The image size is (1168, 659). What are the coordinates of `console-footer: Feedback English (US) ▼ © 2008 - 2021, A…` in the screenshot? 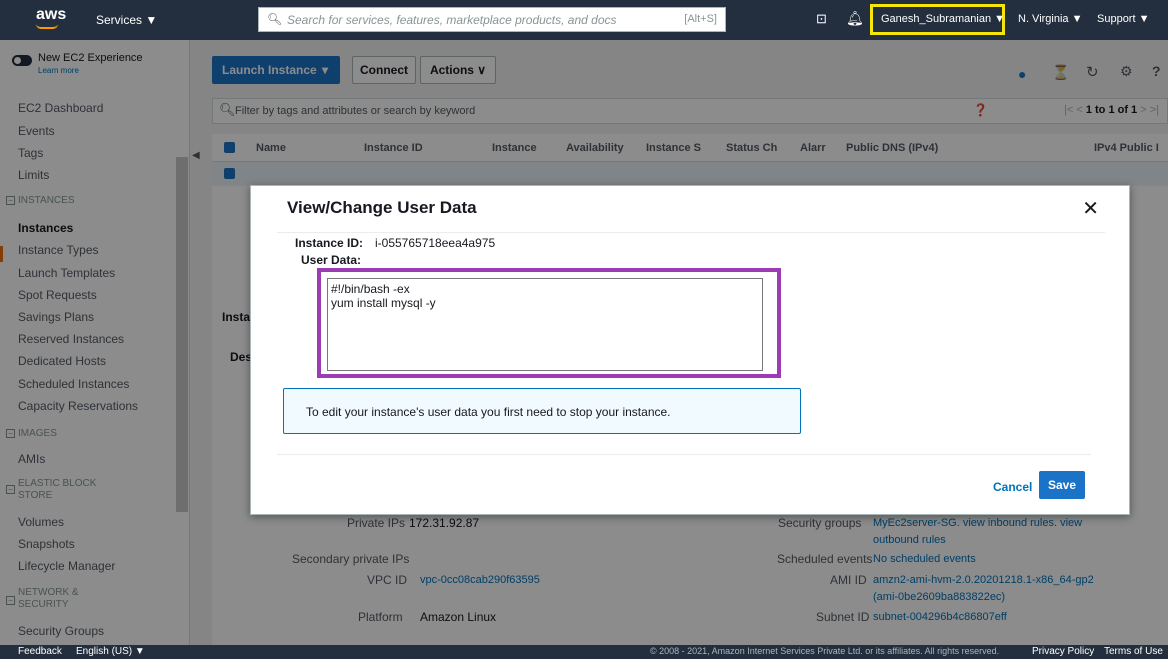 It's located at (584, 652).